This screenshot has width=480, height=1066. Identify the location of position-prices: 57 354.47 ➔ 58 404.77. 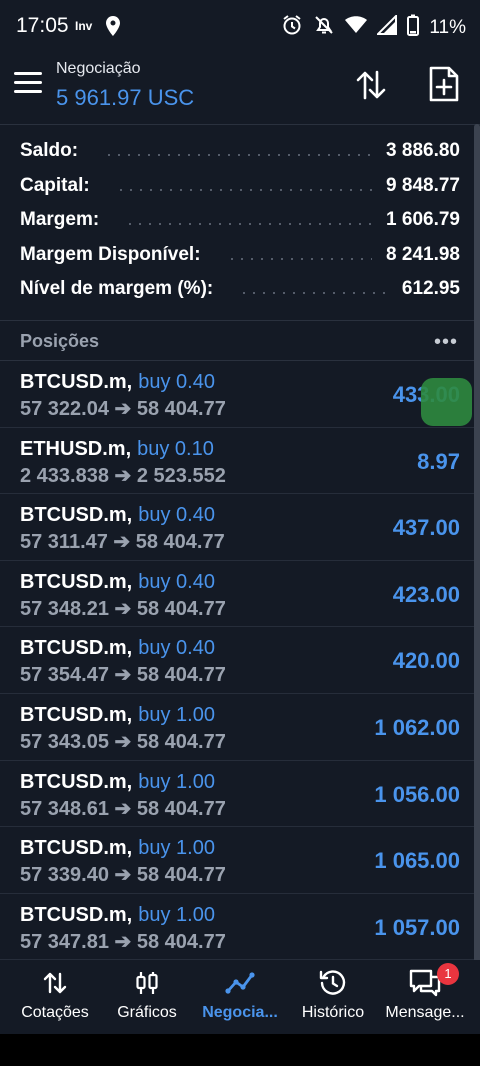
(123, 675).